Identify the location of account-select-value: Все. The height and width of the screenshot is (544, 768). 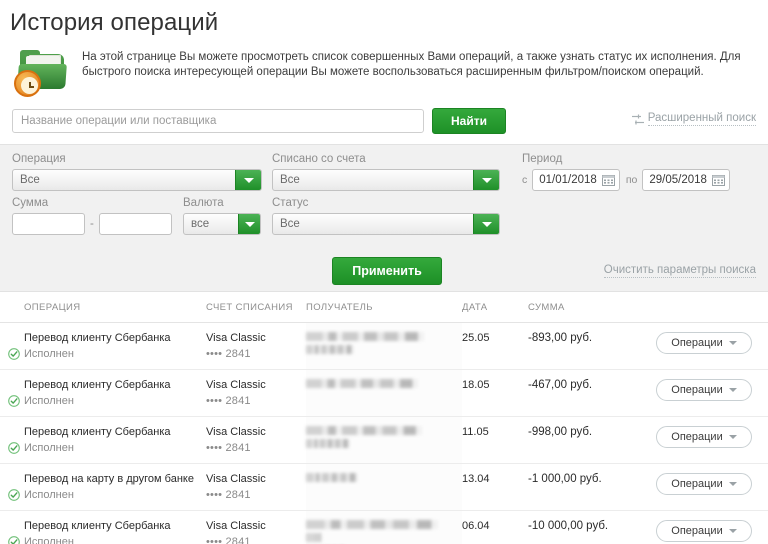
(290, 180).